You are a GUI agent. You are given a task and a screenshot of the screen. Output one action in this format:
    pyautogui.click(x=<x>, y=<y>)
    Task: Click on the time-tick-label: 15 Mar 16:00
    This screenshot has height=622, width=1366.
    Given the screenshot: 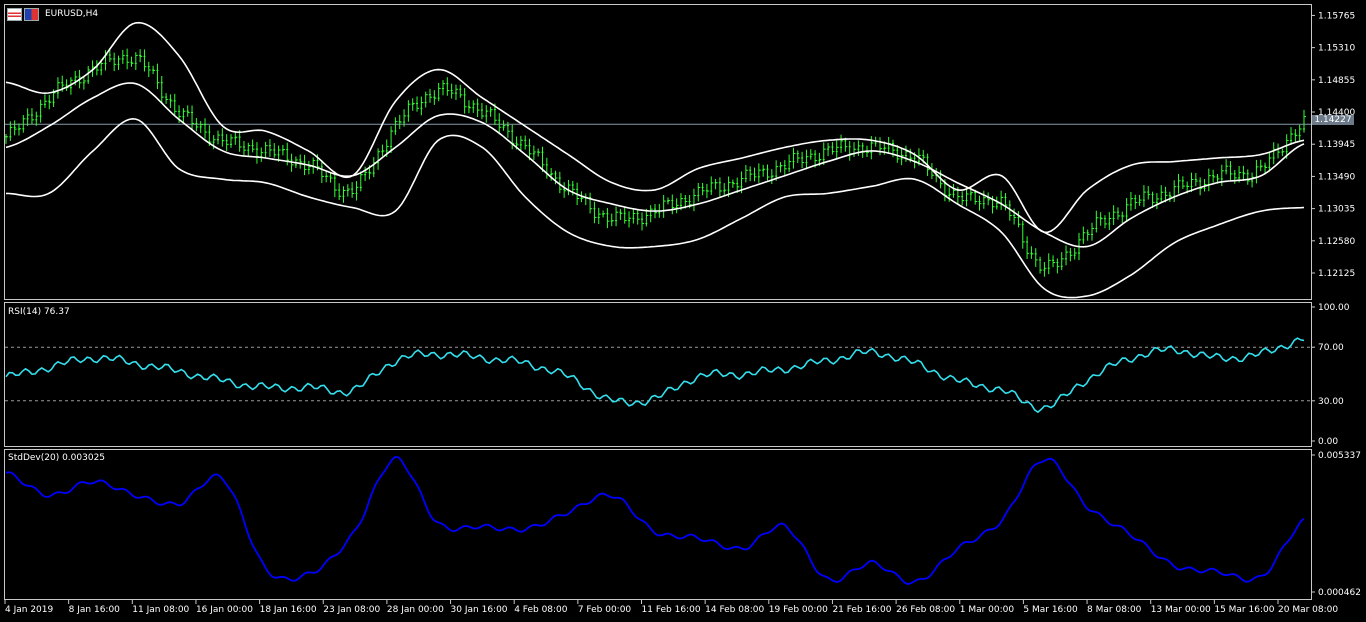 What is the action you would take?
    pyautogui.click(x=1244, y=610)
    